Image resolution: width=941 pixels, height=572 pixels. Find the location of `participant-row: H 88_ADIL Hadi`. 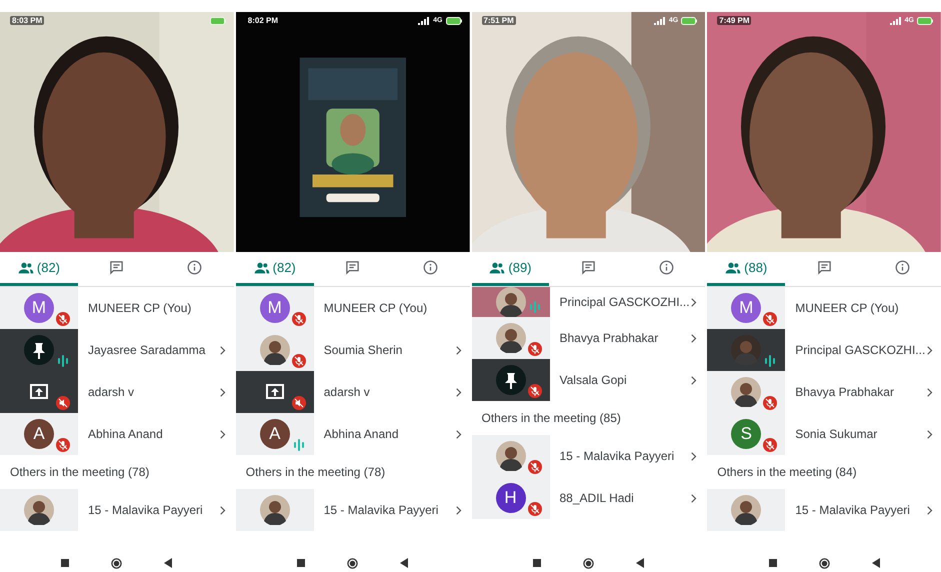

participant-row: H 88_ADIL Hadi is located at coordinates (589, 498).